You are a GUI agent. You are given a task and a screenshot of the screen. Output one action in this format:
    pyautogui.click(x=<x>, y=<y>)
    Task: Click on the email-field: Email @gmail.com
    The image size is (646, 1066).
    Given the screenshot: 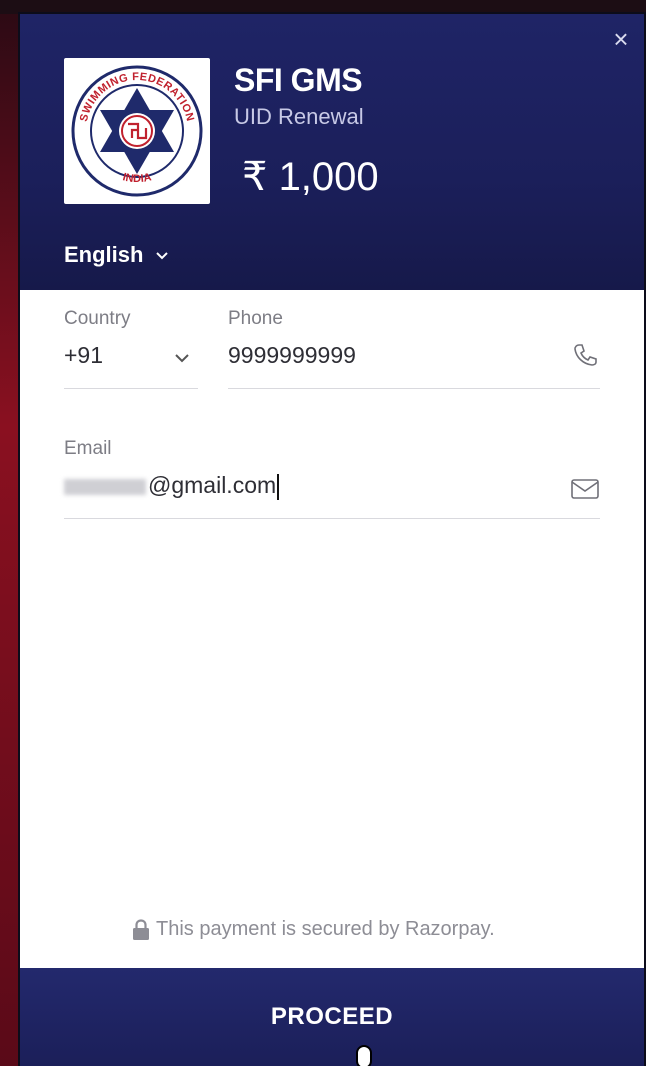 What is the action you would take?
    pyautogui.click(x=332, y=479)
    